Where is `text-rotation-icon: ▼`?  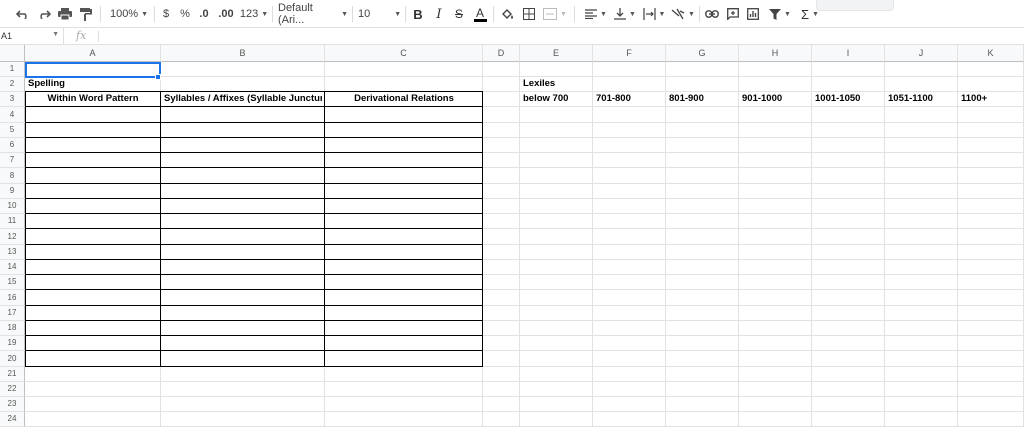 text-rotation-icon: ▼ is located at coordinates (683, 14).